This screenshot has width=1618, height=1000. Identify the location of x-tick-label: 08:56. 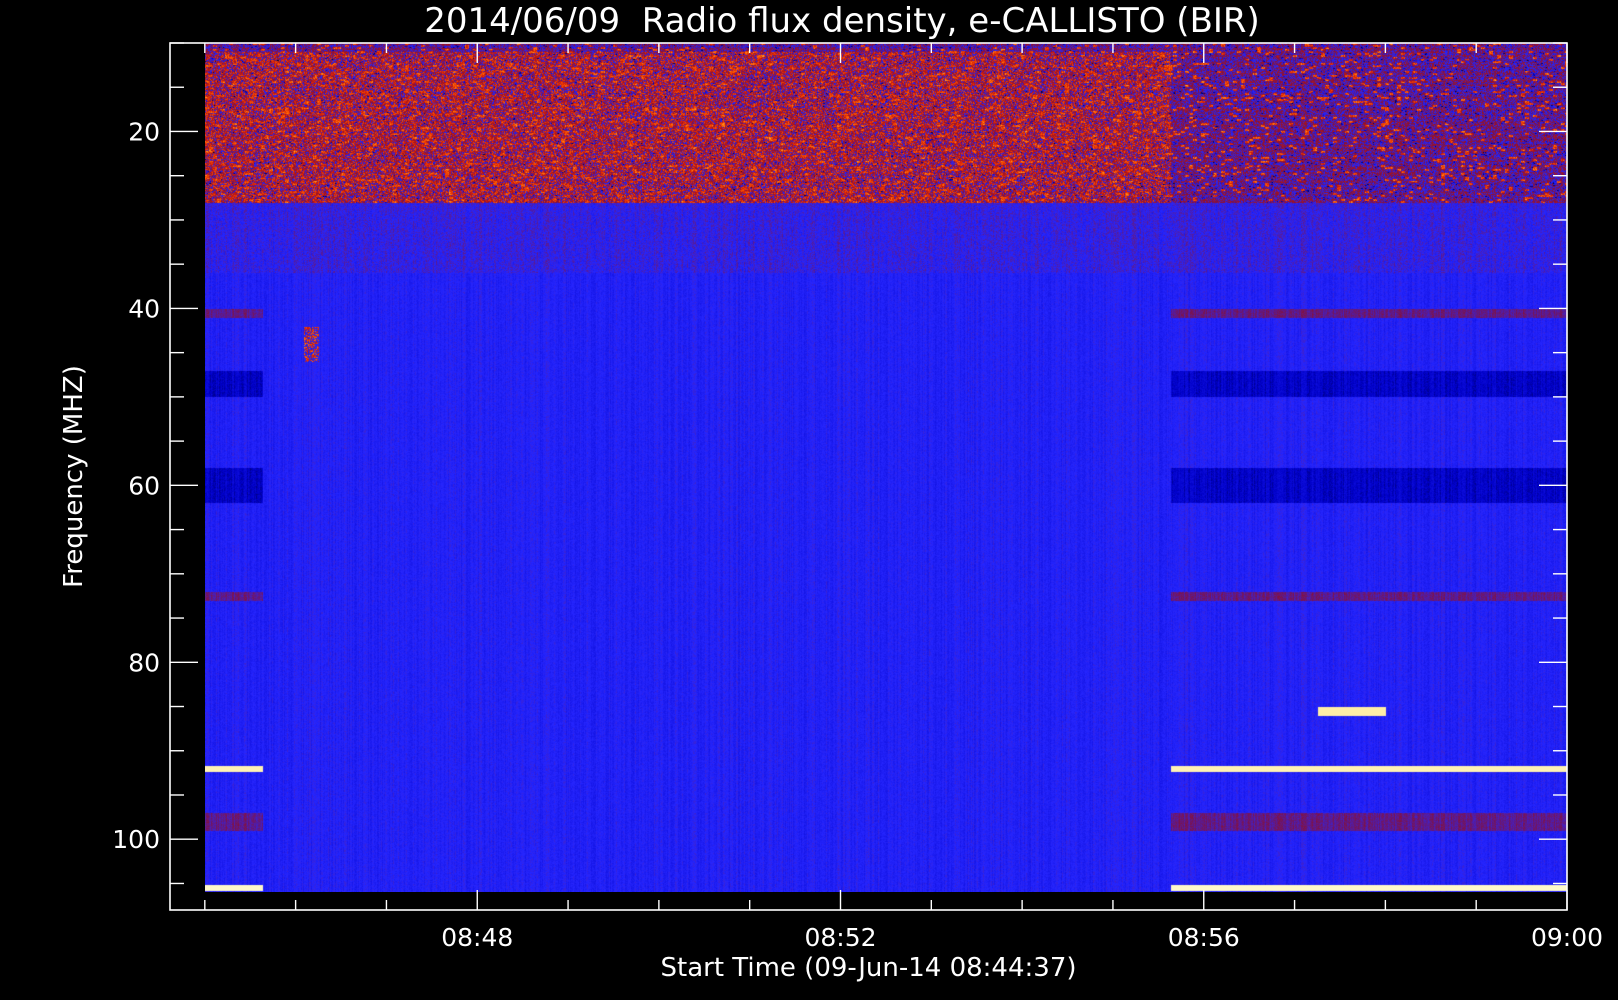
(1204, 937).